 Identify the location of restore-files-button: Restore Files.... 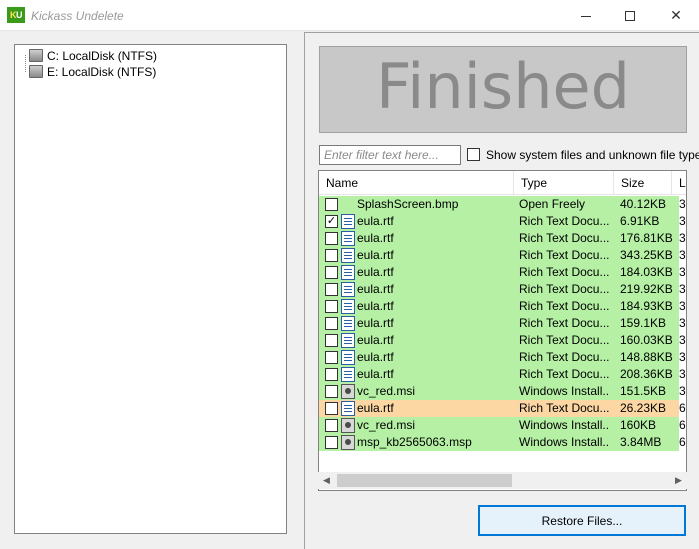
(582, 520).